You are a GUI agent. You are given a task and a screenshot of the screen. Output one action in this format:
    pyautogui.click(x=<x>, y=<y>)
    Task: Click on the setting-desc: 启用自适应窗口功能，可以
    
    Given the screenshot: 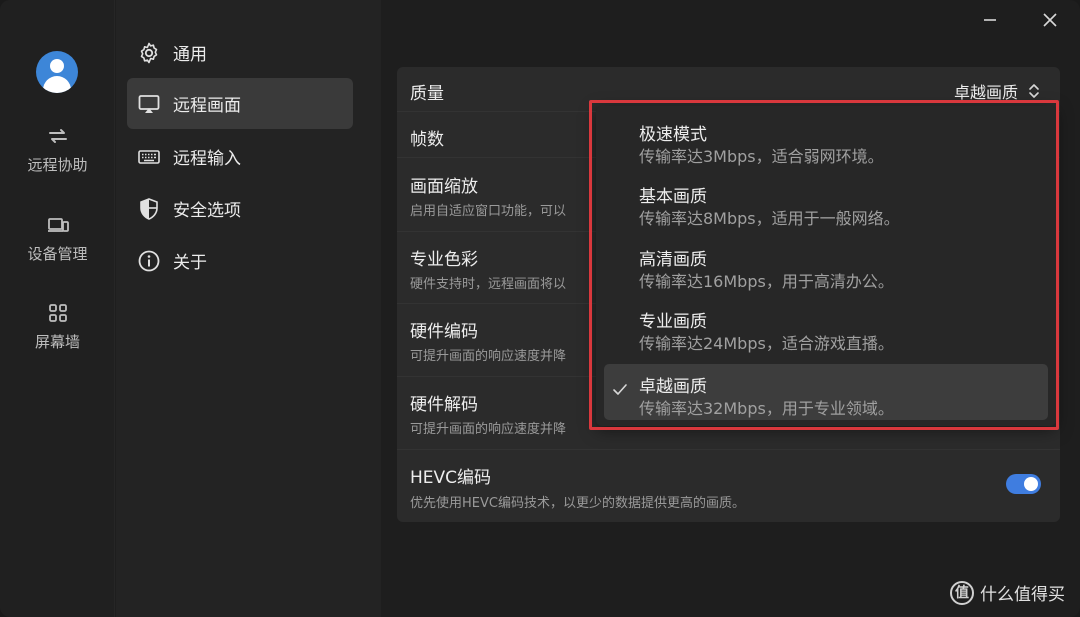 What is the action you would take?
    pyautogui.click(x=488, y=211)
    